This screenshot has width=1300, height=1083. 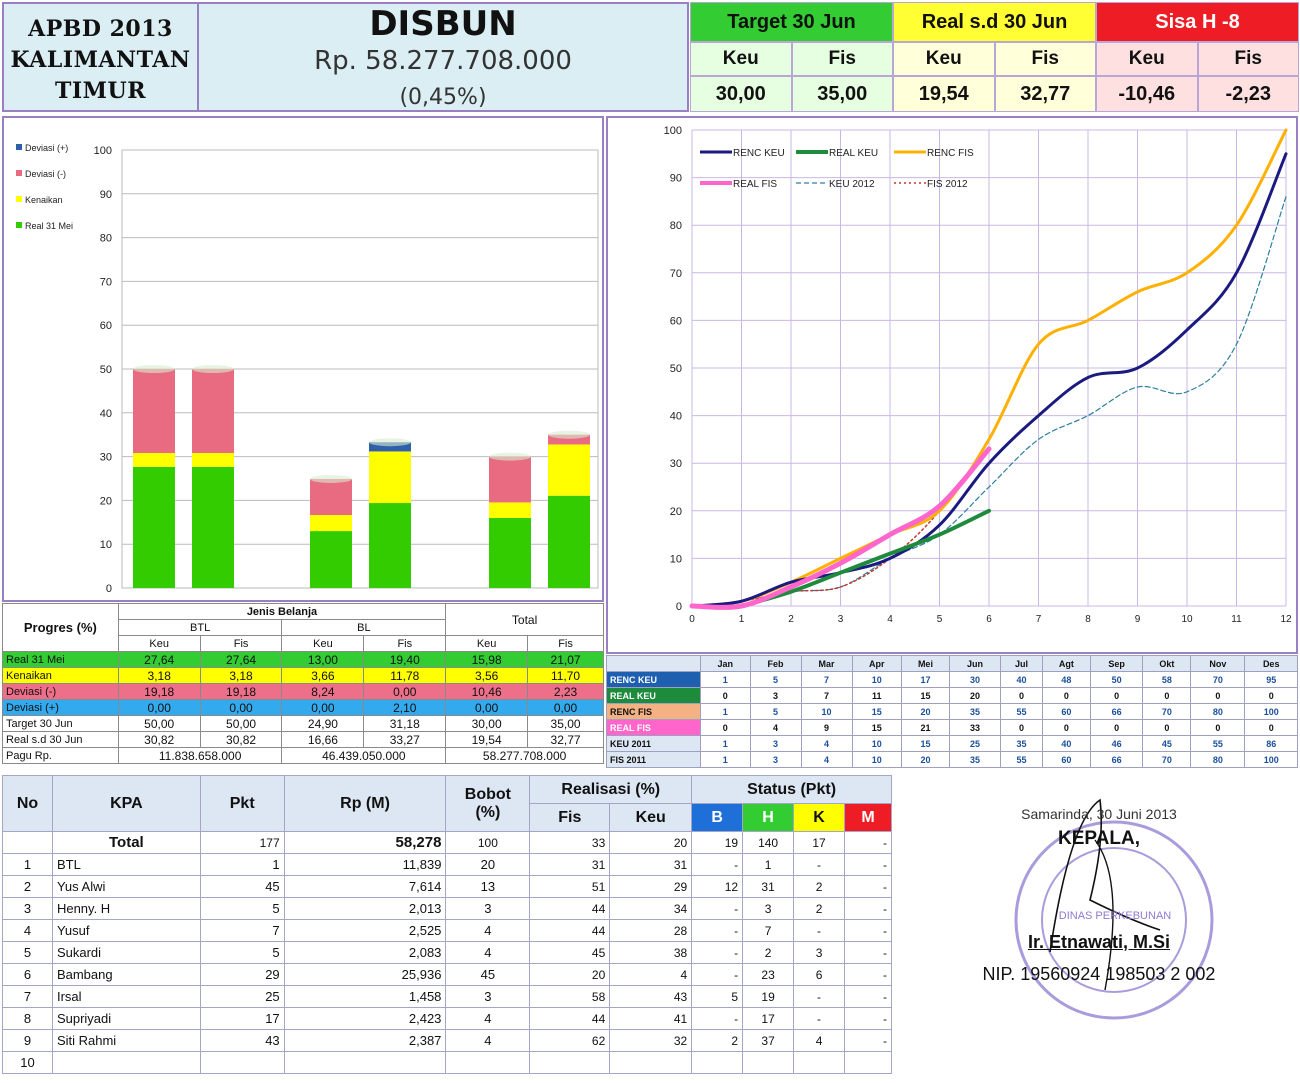 What do you see at coordinates (242, 842) in the screenshot?
I see `total-pkt: 177` at bounding box center [242, 842].